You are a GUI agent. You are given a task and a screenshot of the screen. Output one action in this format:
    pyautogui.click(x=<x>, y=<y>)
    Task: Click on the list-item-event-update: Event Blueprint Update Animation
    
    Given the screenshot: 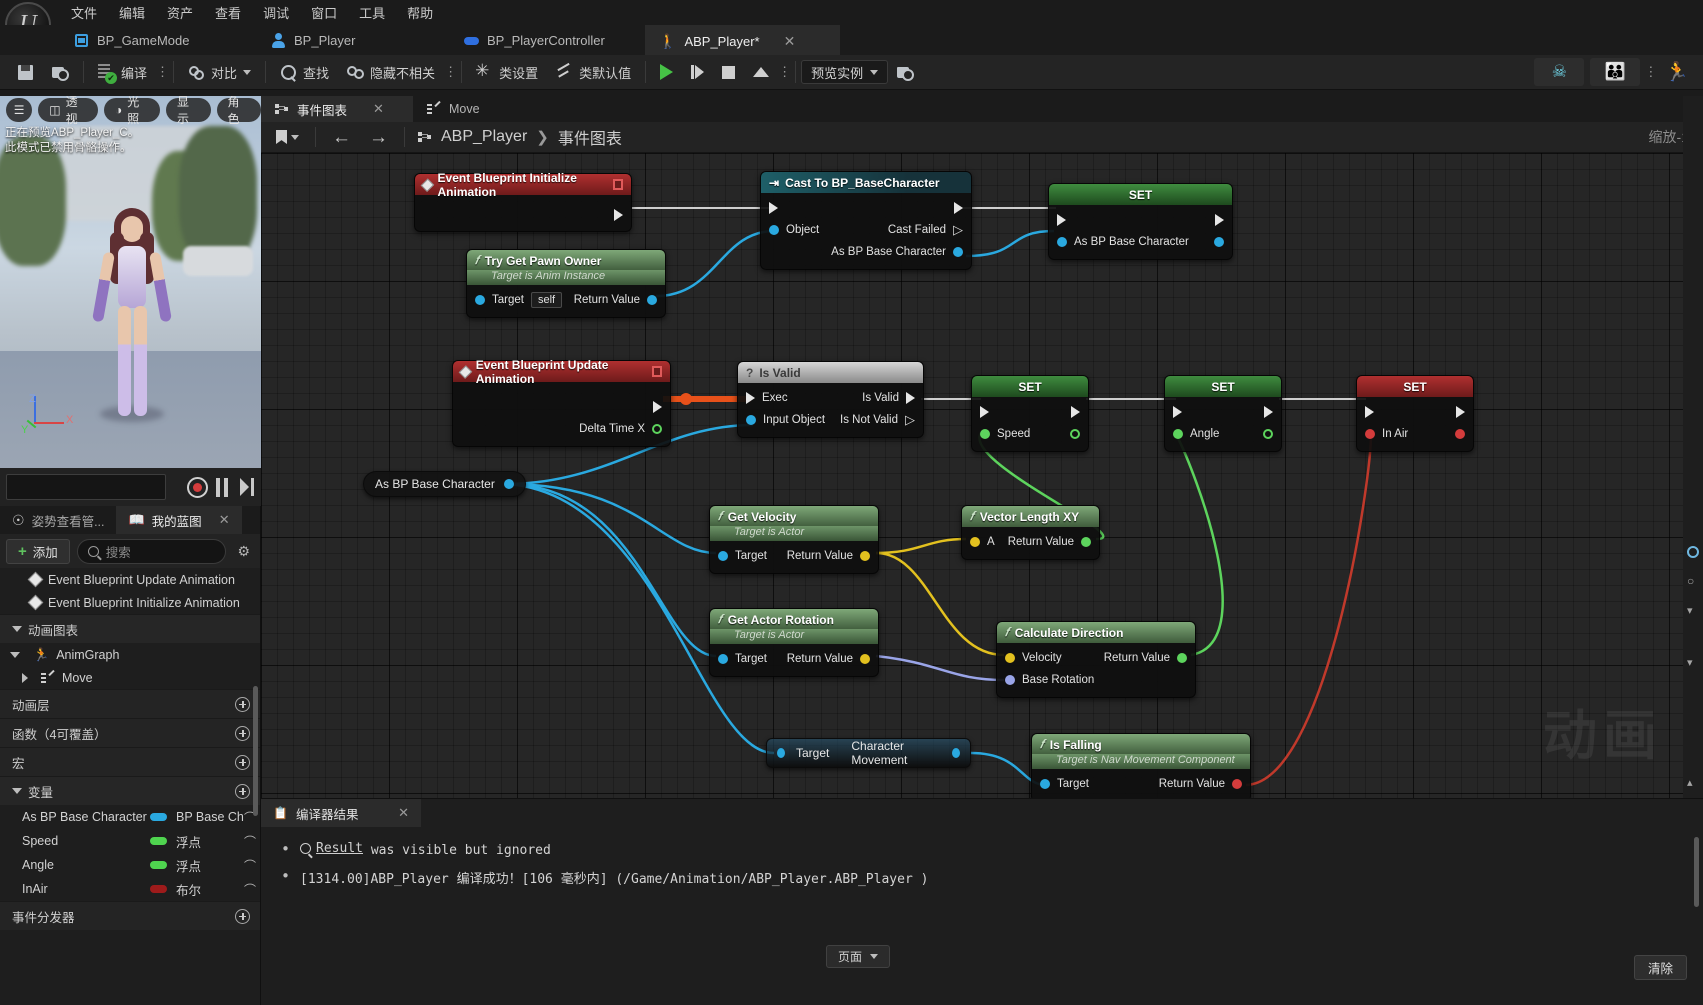 What is the action you would take?
    pyautogui.click(x=130, y=579)
    